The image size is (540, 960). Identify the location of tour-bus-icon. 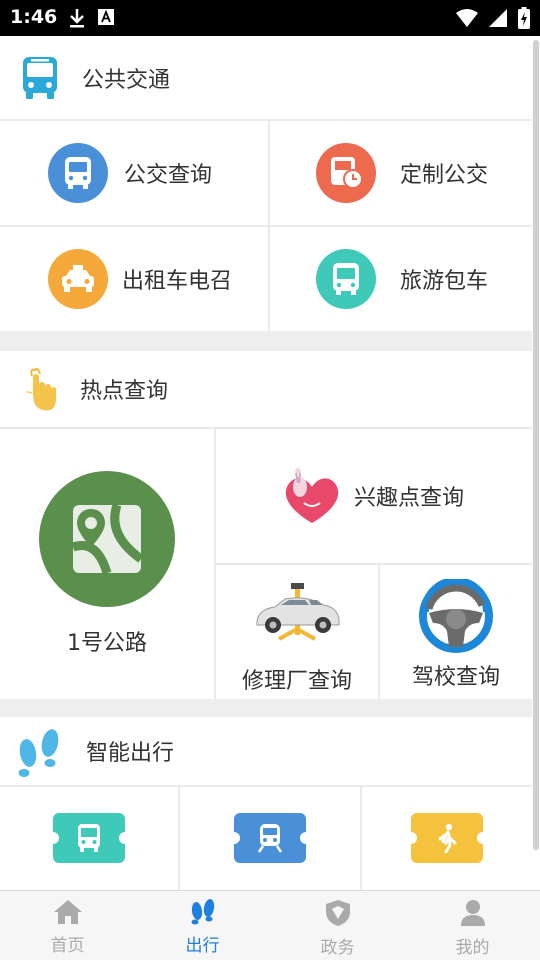
(346, 279).